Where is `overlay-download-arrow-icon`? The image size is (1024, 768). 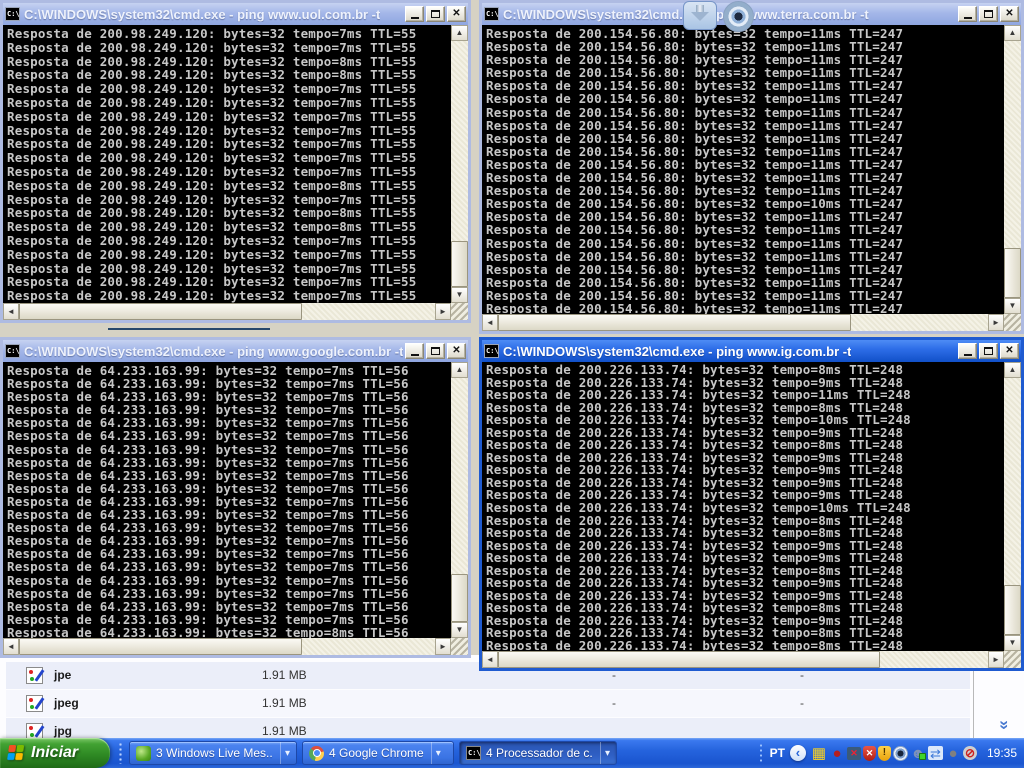
overlay-download-arrow-icon is located at coordinates (700, 15).